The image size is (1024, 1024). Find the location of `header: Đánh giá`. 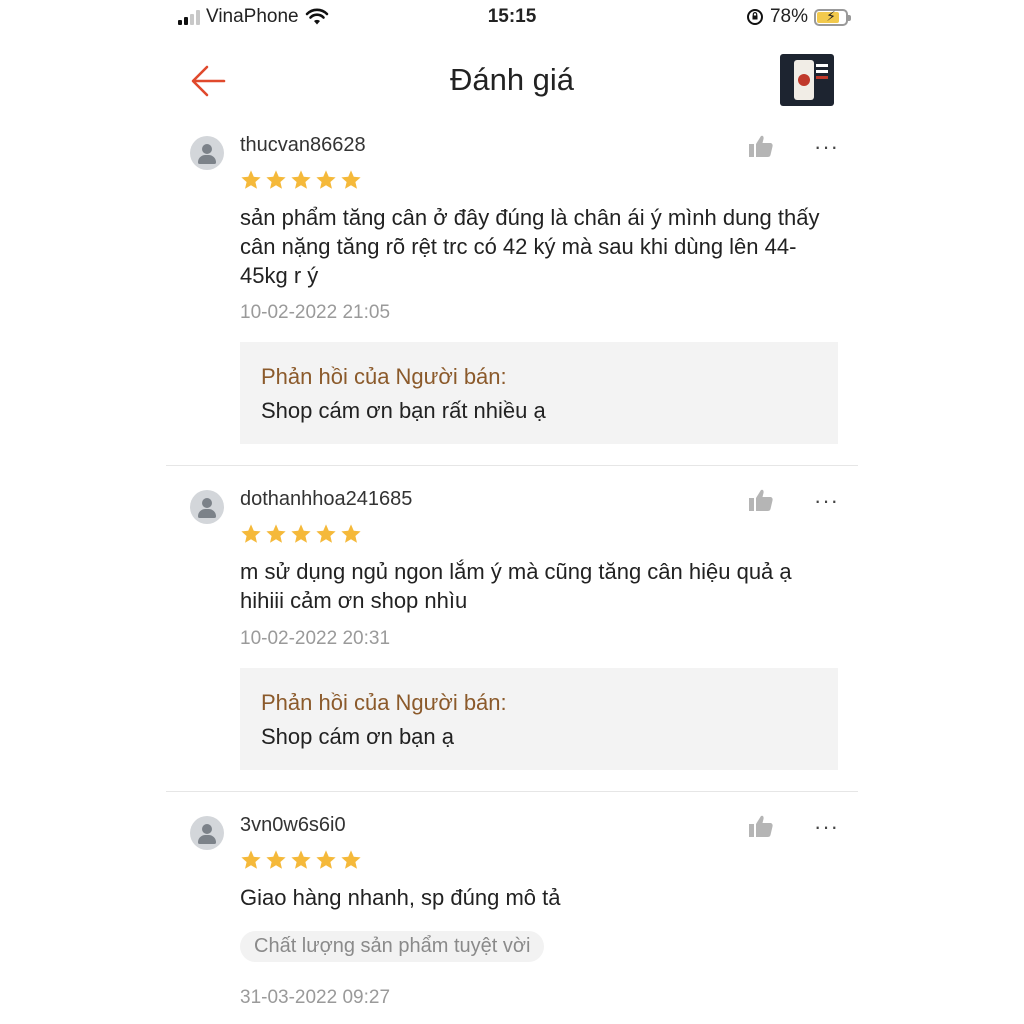

header: Đánh giá is located at coordinates (512, 81).